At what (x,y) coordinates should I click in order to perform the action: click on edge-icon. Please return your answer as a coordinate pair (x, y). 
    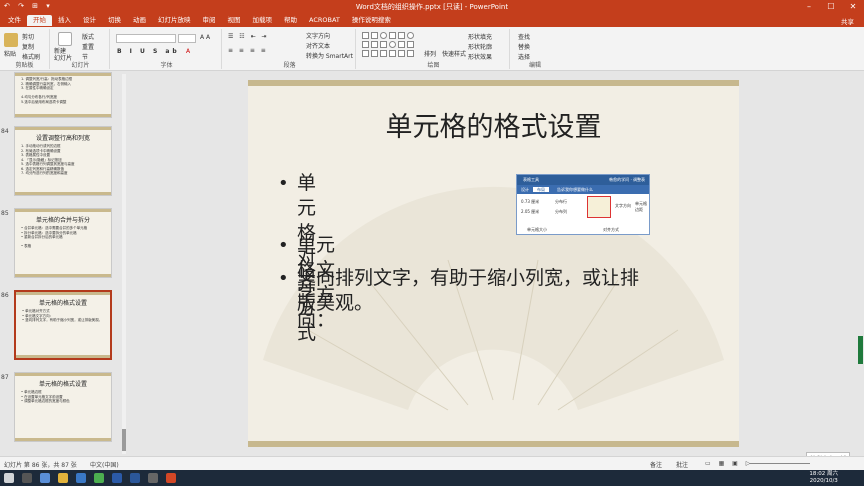
    Looking at the image, I should click on (45, 478).